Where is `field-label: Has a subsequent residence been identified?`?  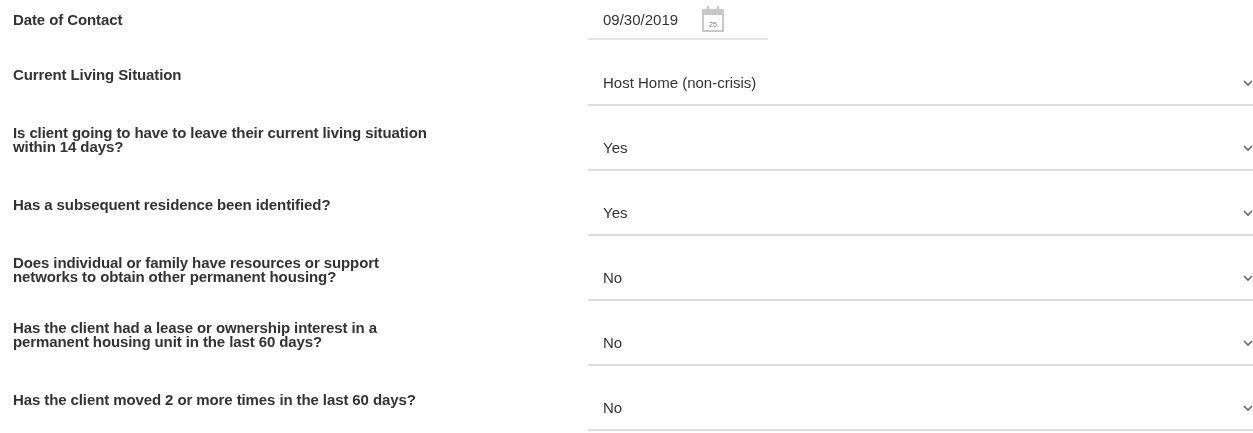 field-label: Has a subsequent residence been identified? is located at coordinates (172, 204).